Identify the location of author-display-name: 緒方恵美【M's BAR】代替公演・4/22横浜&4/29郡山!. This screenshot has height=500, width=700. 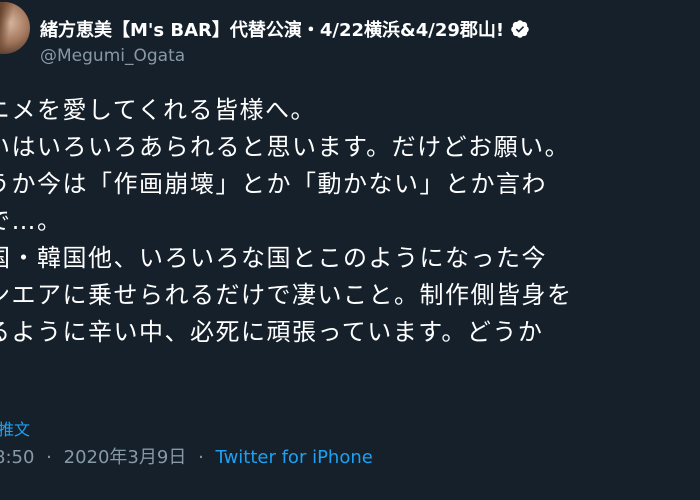
(272, 29).